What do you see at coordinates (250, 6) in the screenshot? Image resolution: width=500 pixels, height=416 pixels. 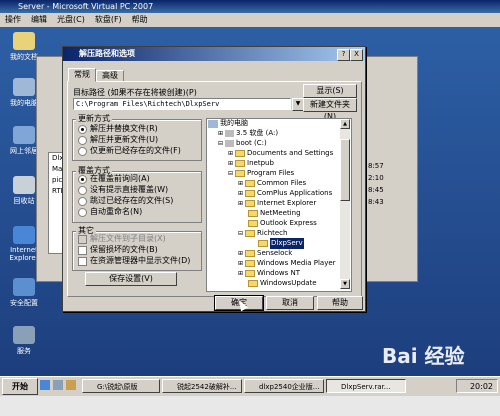 I see `vpc-title-bar: Server - Microsoft Virtual PC 2007` at bounding box center [250, 6].